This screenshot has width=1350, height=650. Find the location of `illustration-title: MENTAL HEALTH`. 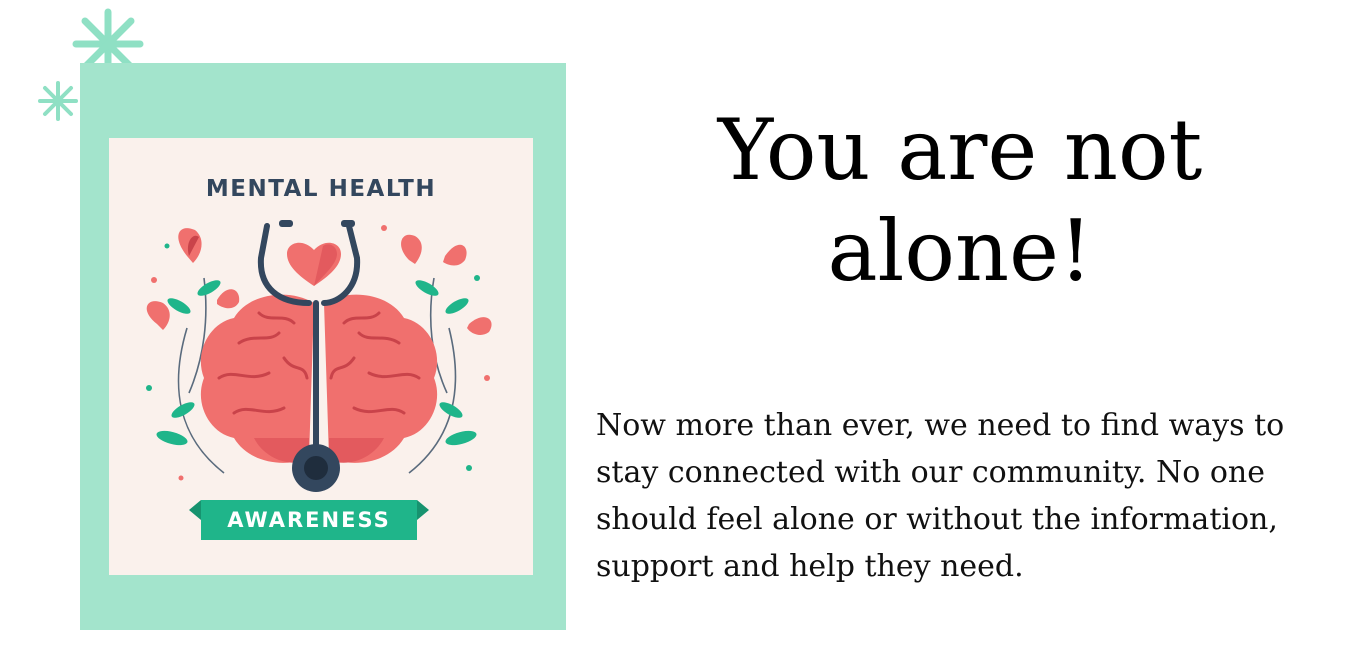

illustration-title: MENTAL HEALTH is located at coordinates (321, 189).